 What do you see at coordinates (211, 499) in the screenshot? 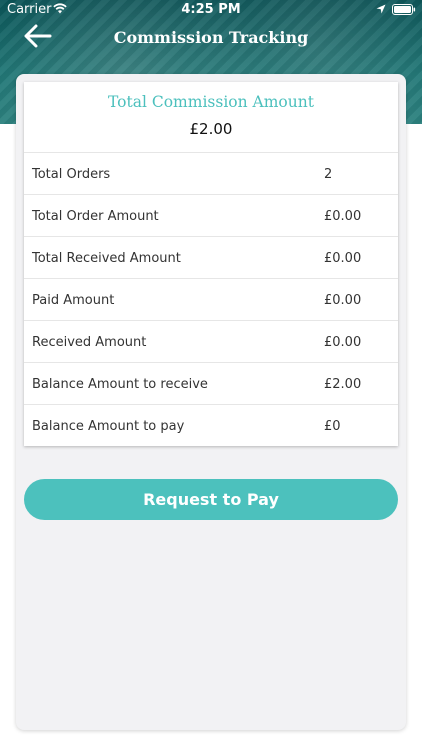
I see `request-to-pay-button: Request to Pay` at bounding box center [211, 499].